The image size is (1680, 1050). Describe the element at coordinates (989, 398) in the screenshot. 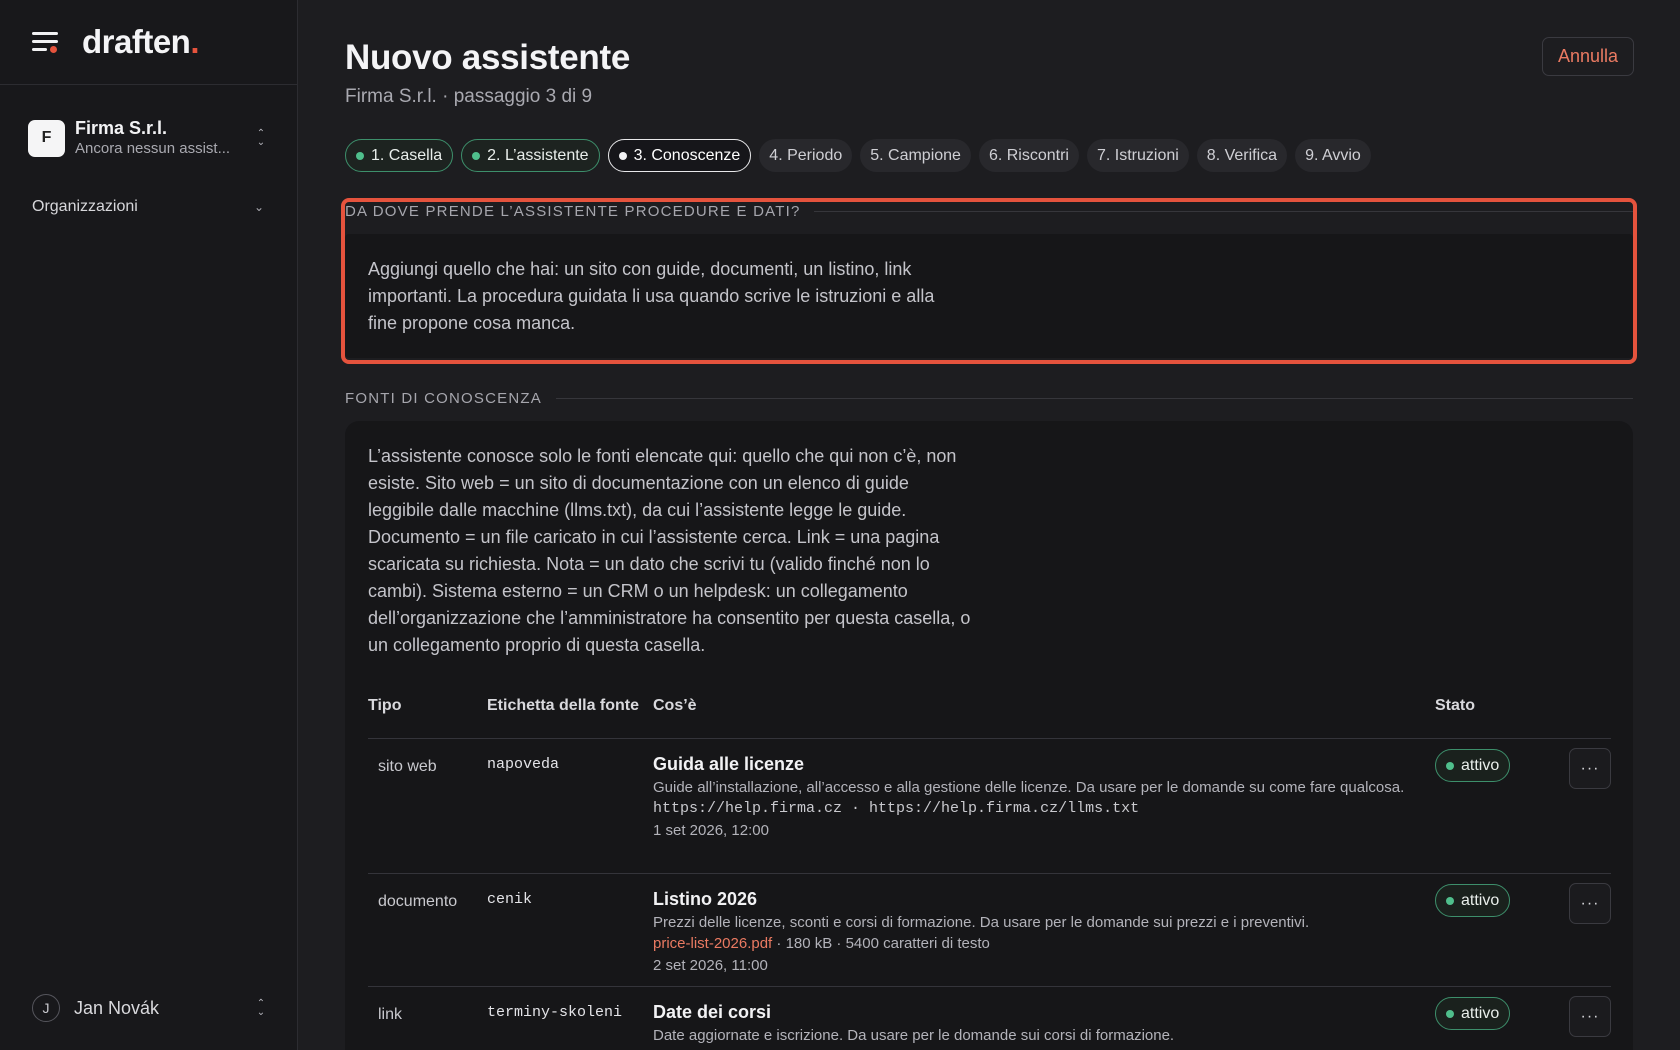

I see `sources-heading: Fonti di conoscenza` at that location.